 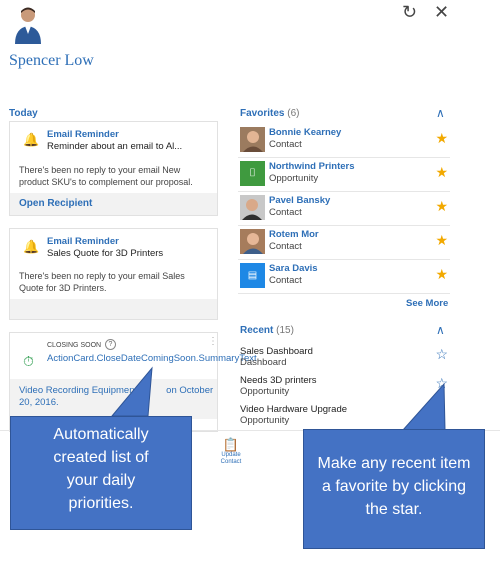 I want to click on card-subtitle: Sales Quote for 3D Printers, so click(x=105, y=253).